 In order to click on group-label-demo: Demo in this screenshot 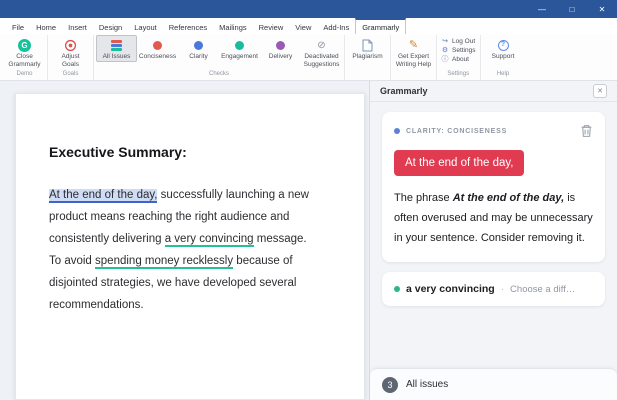, I will do `click(24, 74)`.